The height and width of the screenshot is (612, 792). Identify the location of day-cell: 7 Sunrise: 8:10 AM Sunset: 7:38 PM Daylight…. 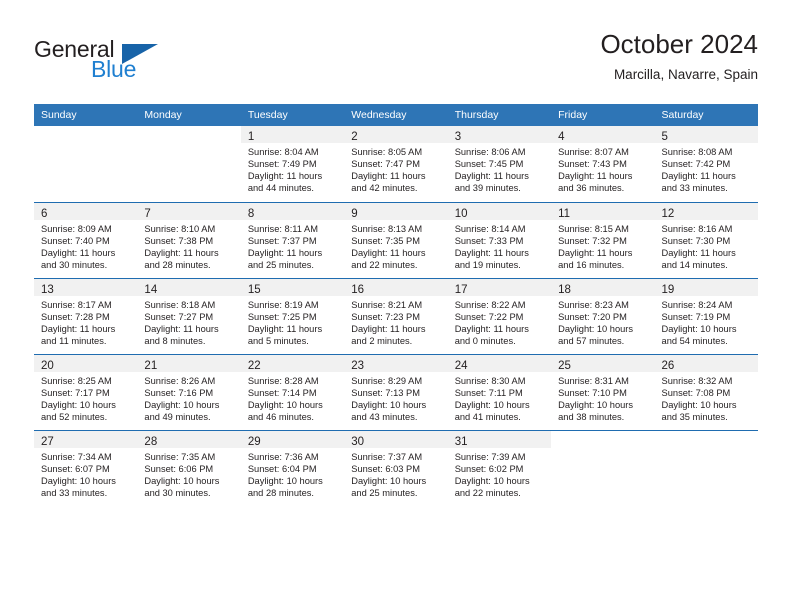
(189, 240).